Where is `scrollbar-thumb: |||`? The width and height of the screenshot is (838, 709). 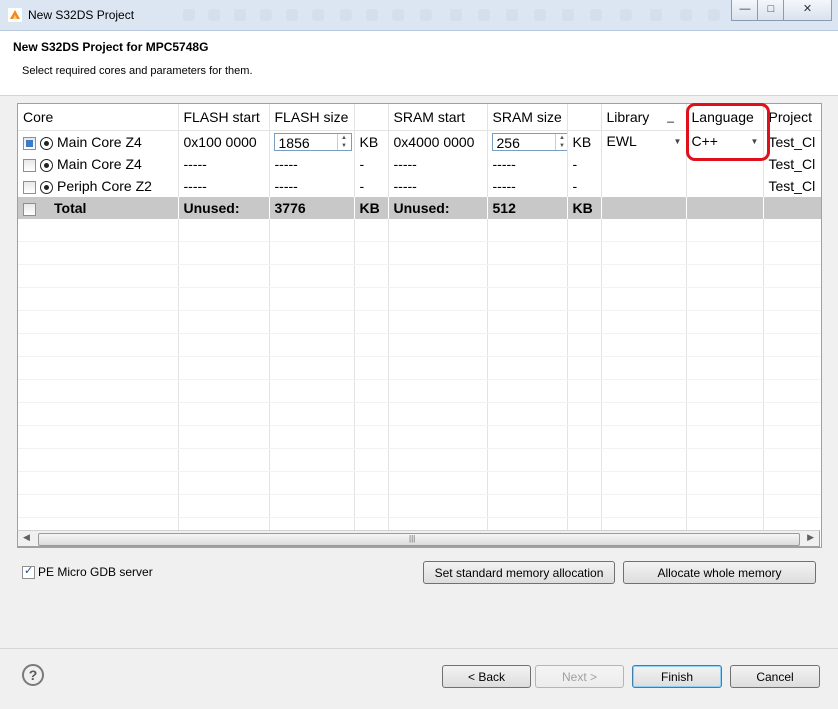 scrollbar-thumb: ||| is located at coordinates (419, 539).